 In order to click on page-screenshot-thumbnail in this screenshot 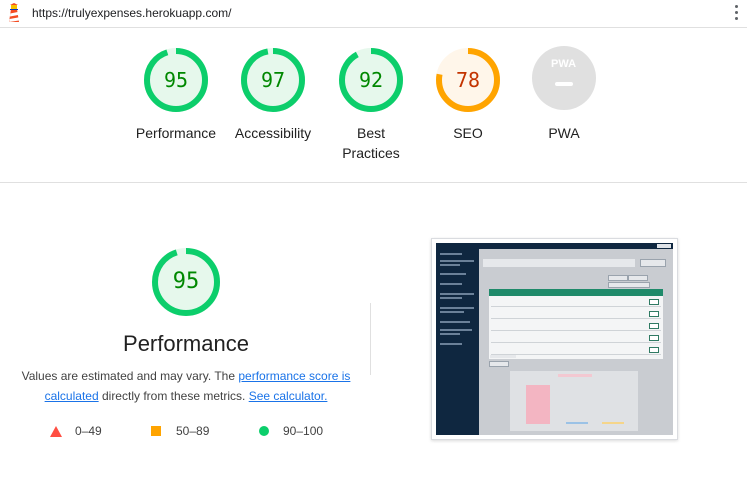, I will do `click(554, 339)`.